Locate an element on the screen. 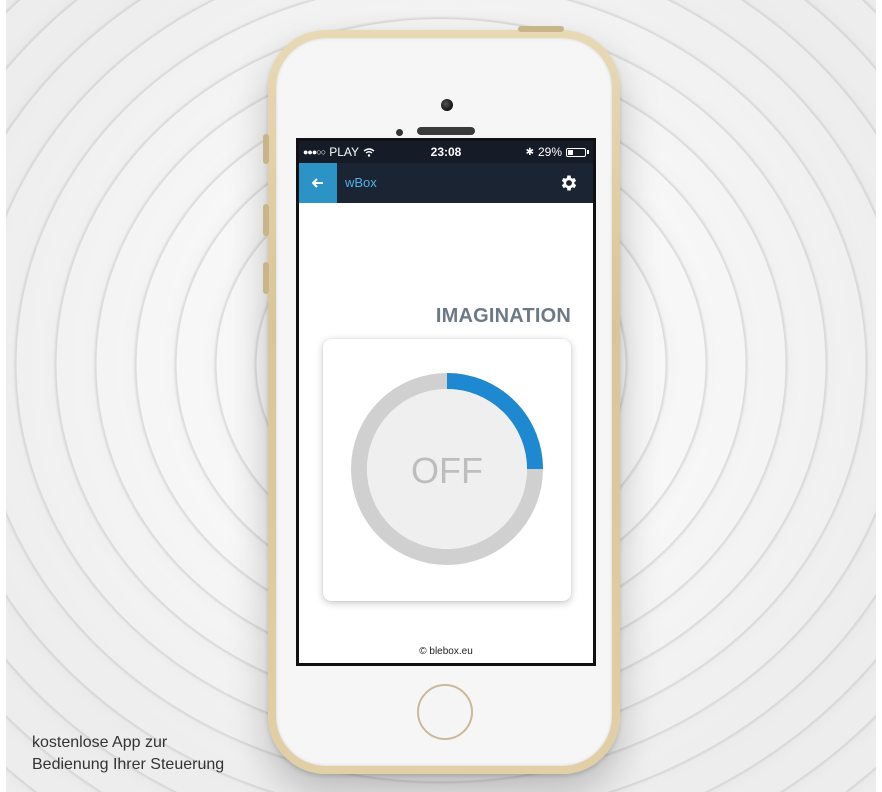  device-name-heading: IMAGINATION is located at coordinates (503, 316).